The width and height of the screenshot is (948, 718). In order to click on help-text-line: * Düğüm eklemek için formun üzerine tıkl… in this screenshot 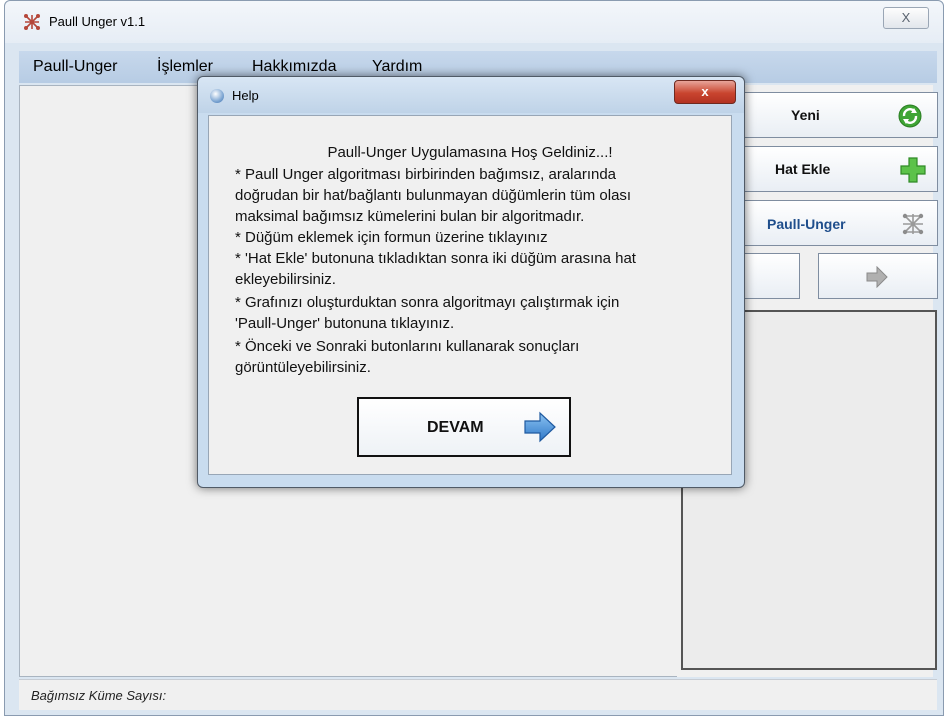, I will do `click(391, 237)`.